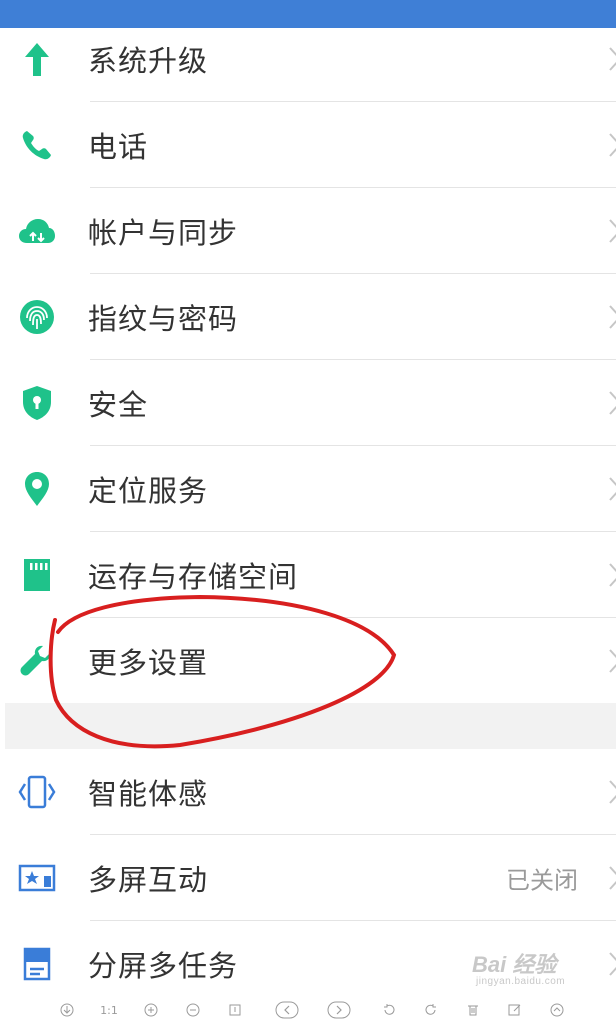 The height and width of the screenshot is (1021, 616). I want to click on watermark-url: jingyan.baidu.com, so click(521, 981).